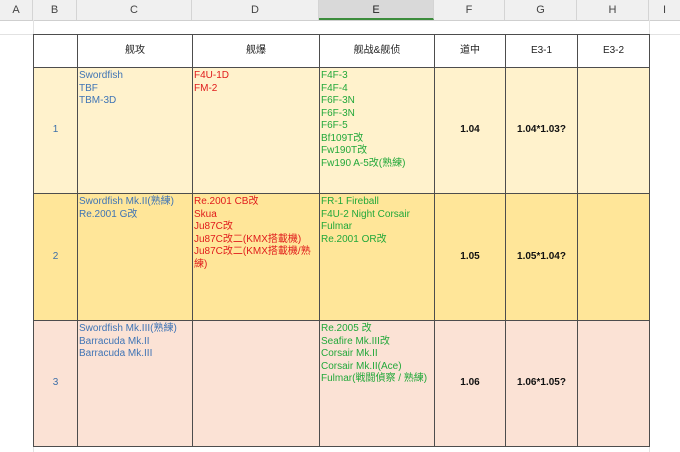 The image size is (680, 452). What do you see at coordinates (541, 10) in the screenshot?
I see `column-header-g: G` at bounding box center [541, 10].